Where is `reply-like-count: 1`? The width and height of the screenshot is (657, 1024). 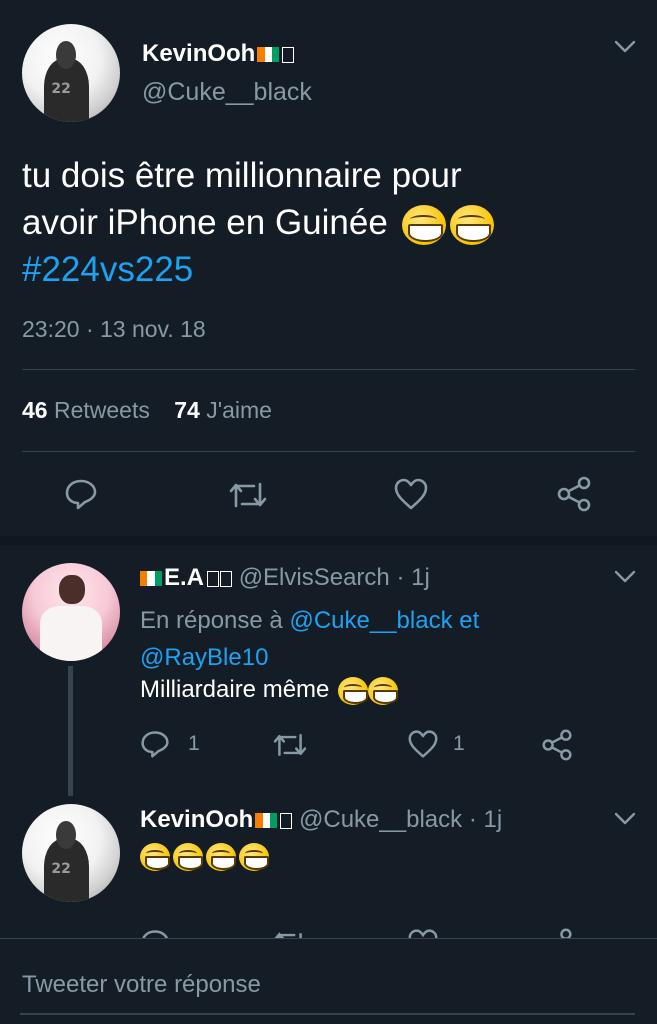 reply-like-count: 1 is located at coordinates (459, 743).